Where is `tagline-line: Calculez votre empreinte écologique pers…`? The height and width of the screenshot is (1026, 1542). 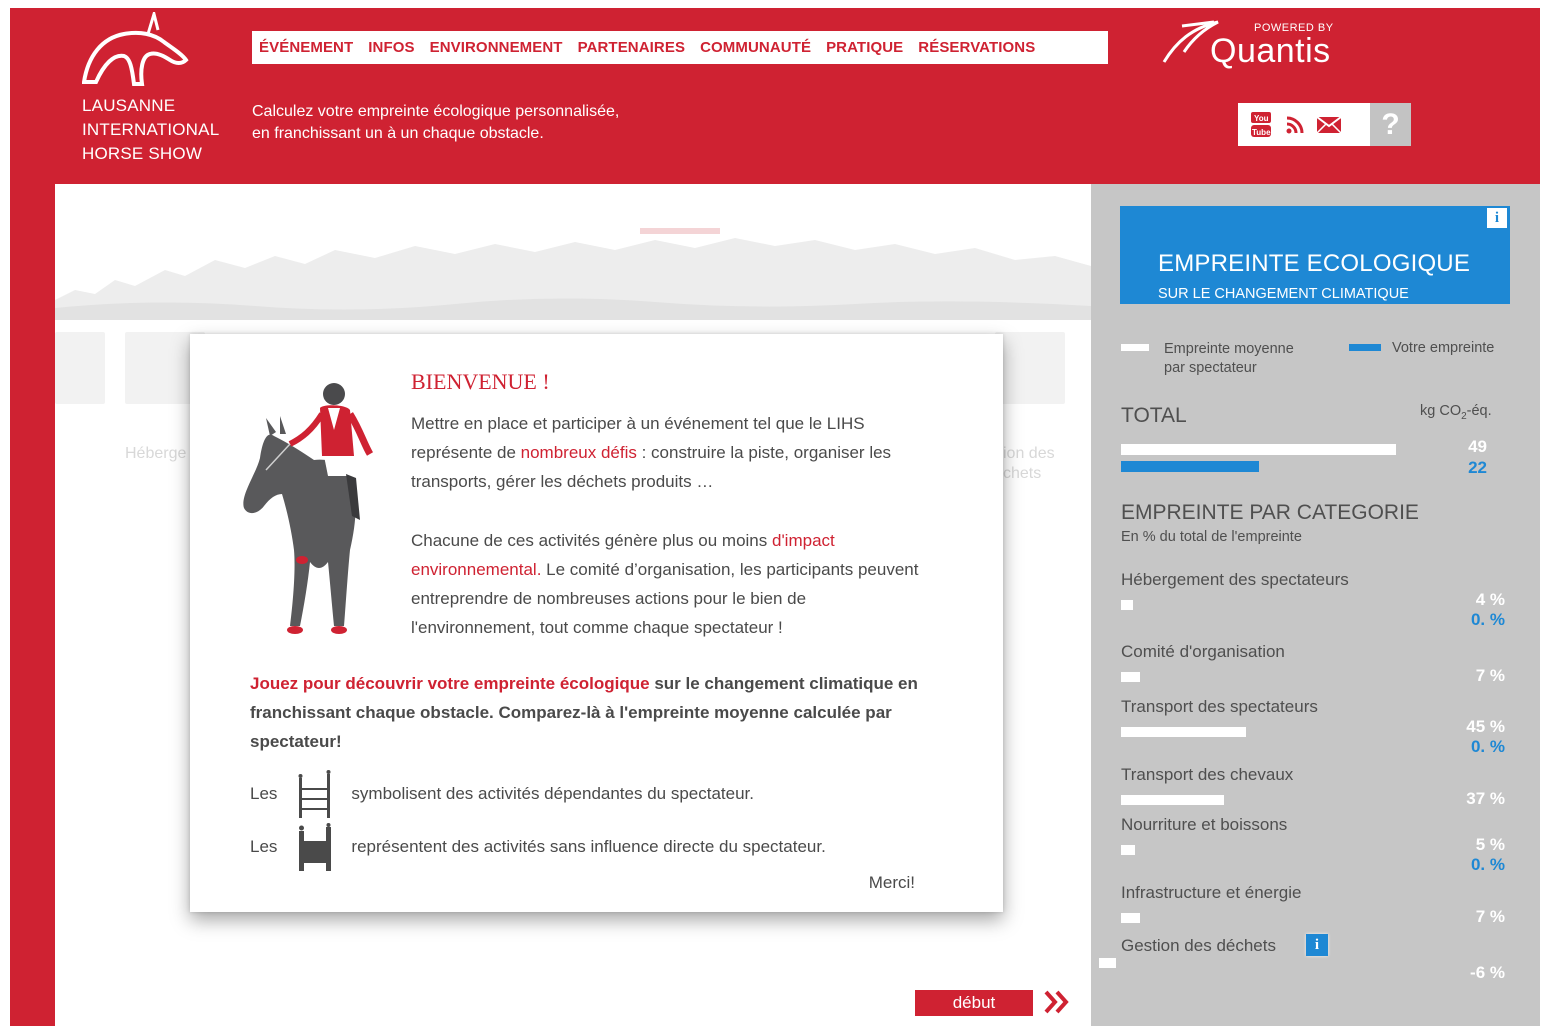
tagline-line: Calculez votre empreinte écologique pers… is located at coordinates (436, 111).